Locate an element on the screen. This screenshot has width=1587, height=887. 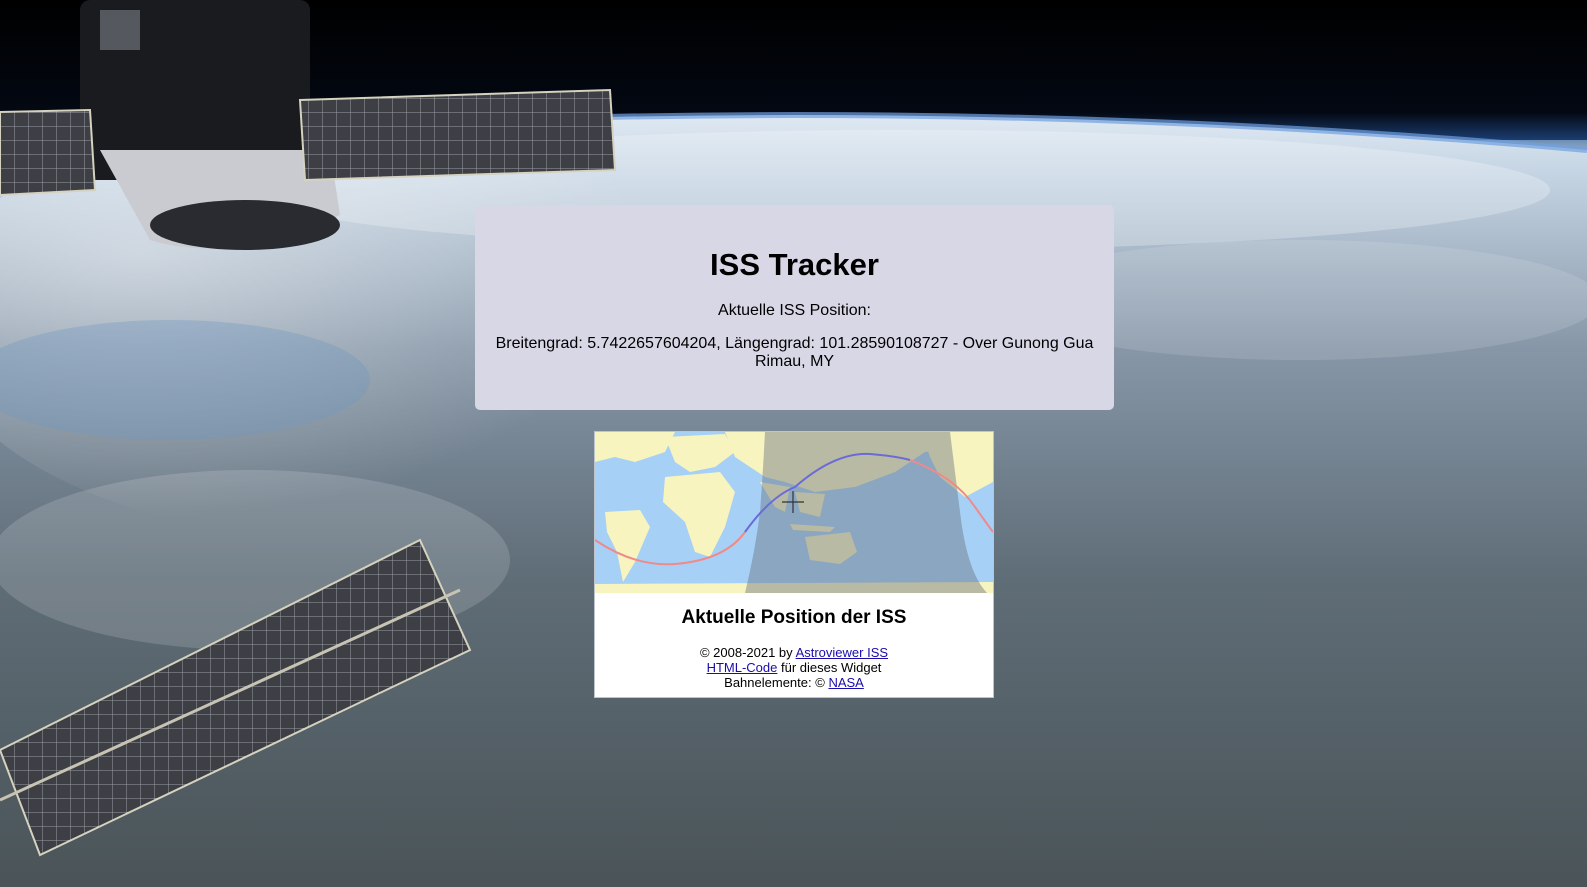
world-map is located at coordinates (794, 512).